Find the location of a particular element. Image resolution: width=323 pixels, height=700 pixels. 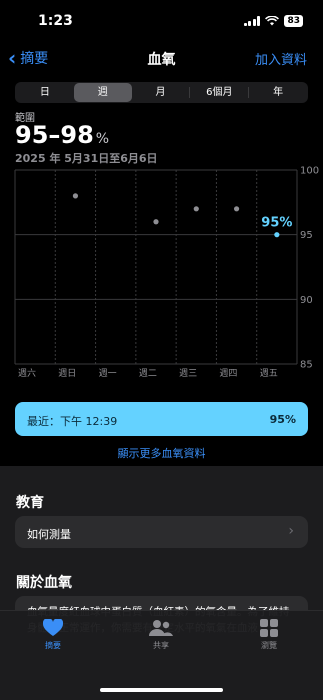

x-tick-label: 週二 is located at coordinates (148, 373).